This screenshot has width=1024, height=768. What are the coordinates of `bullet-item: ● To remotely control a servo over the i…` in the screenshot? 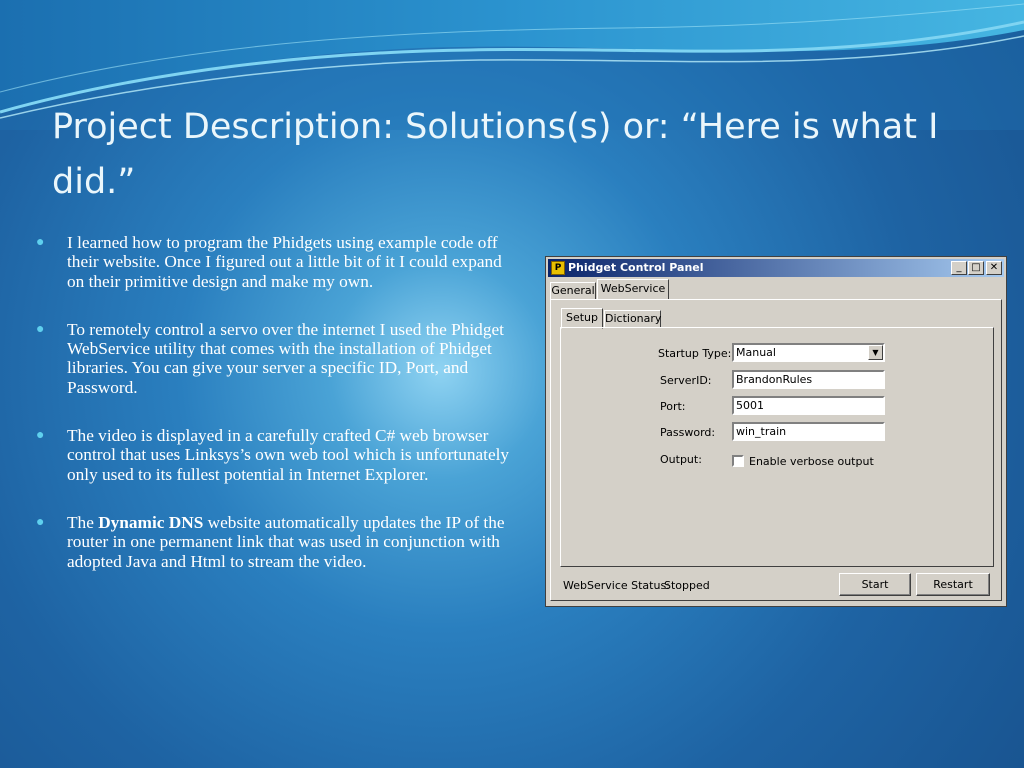 It's located at (276, 358).